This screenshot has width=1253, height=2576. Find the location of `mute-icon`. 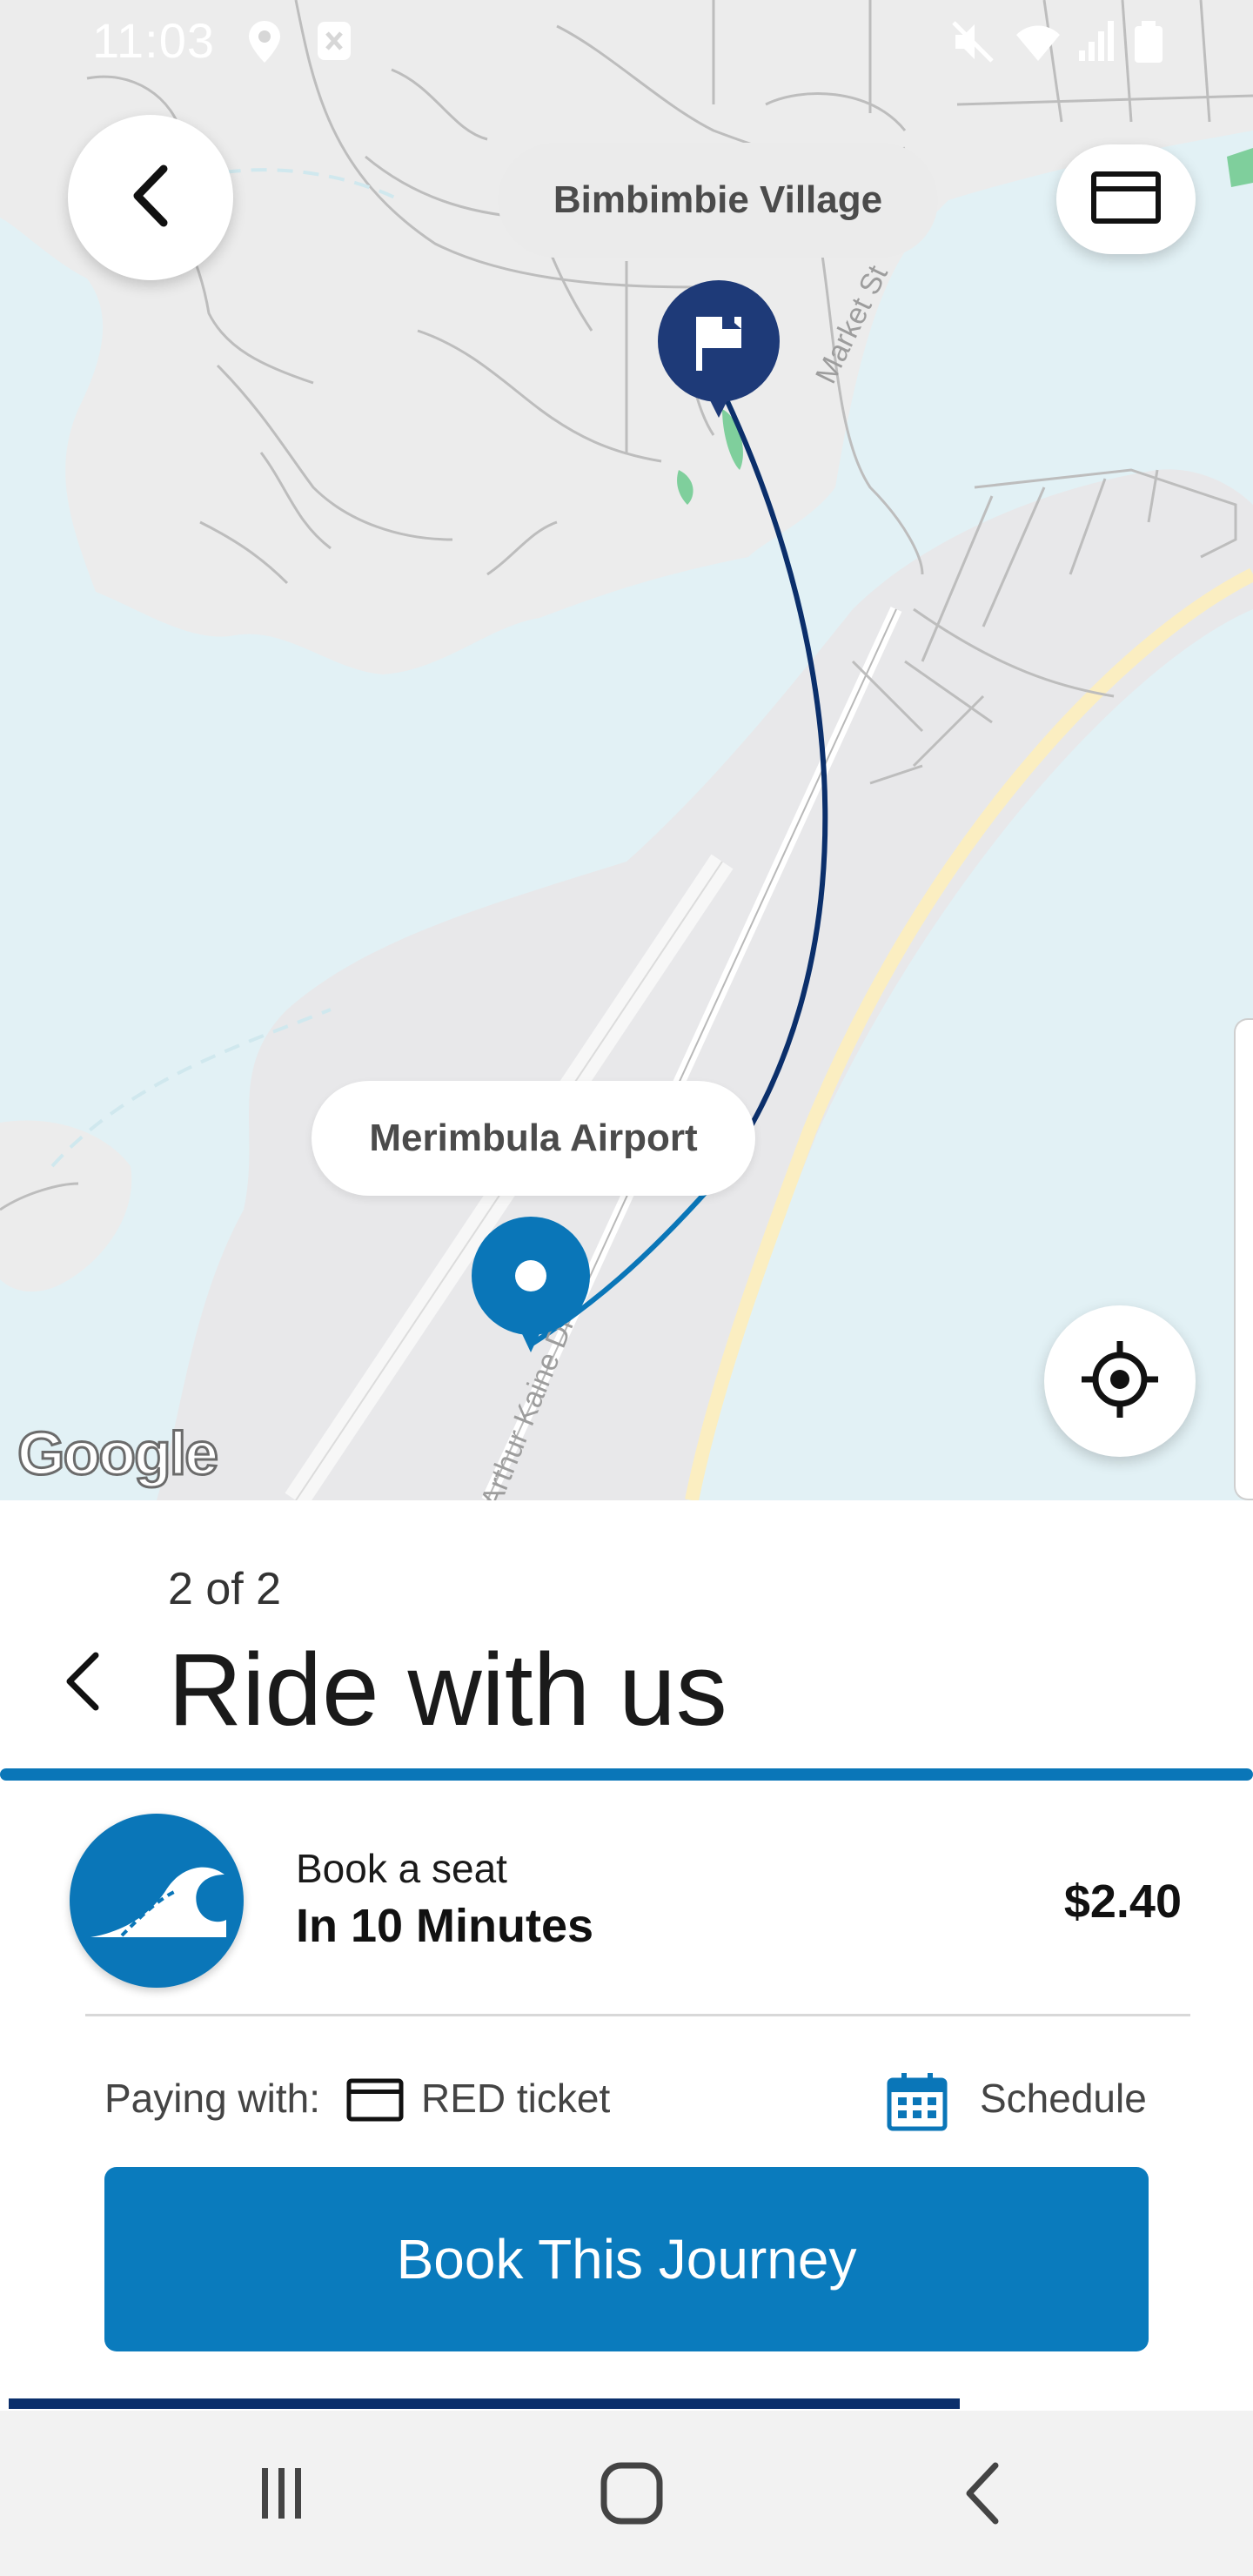

mute-icon is located at coordinates (972, 44).